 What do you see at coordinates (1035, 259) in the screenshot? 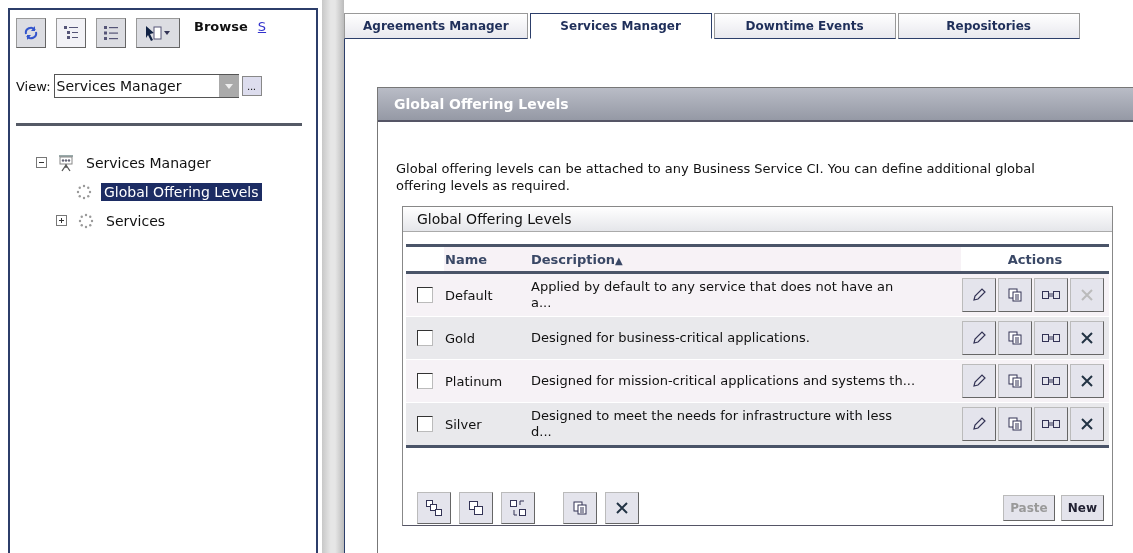
I see `column-header: Actions` at bounding box center [1035, 259].